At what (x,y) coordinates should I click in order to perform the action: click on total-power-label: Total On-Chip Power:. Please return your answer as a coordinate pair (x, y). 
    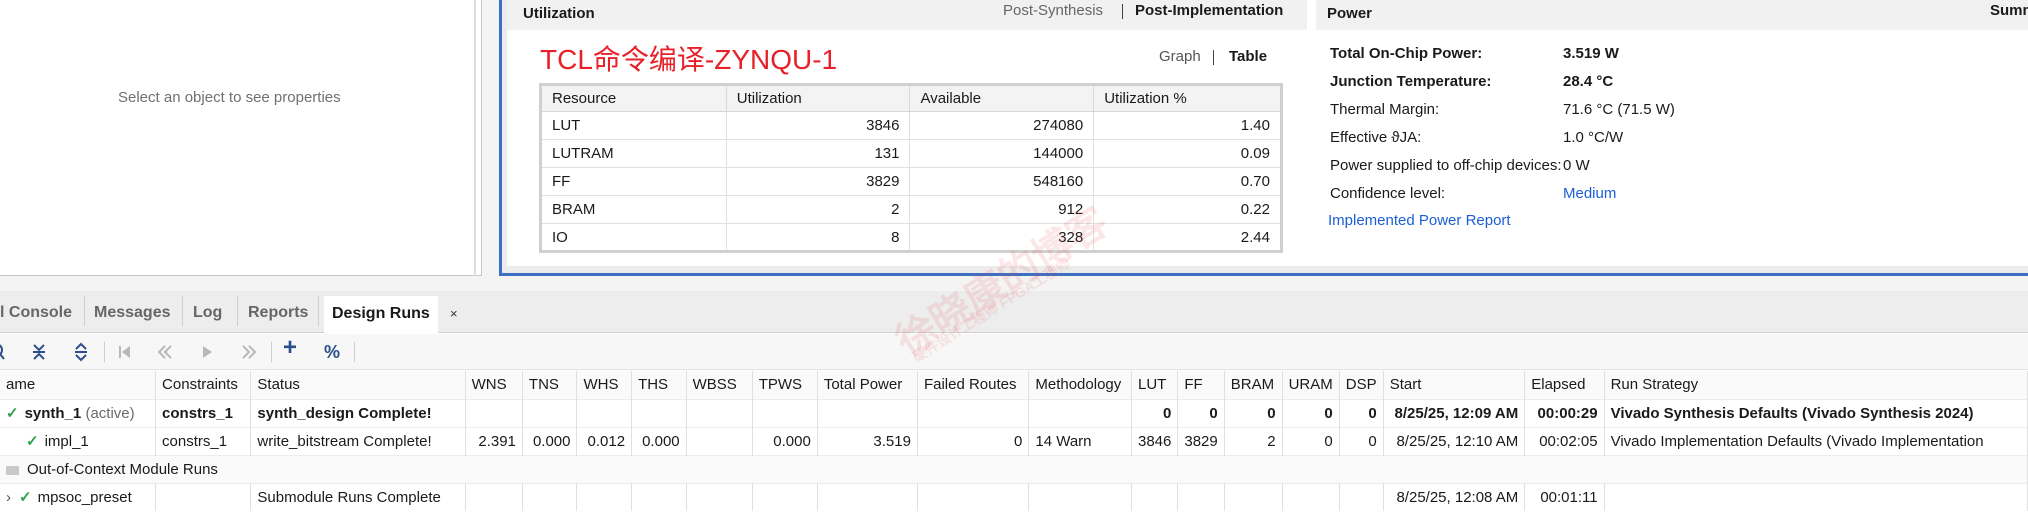
    Looking at the image, I should click on (1406, 53).